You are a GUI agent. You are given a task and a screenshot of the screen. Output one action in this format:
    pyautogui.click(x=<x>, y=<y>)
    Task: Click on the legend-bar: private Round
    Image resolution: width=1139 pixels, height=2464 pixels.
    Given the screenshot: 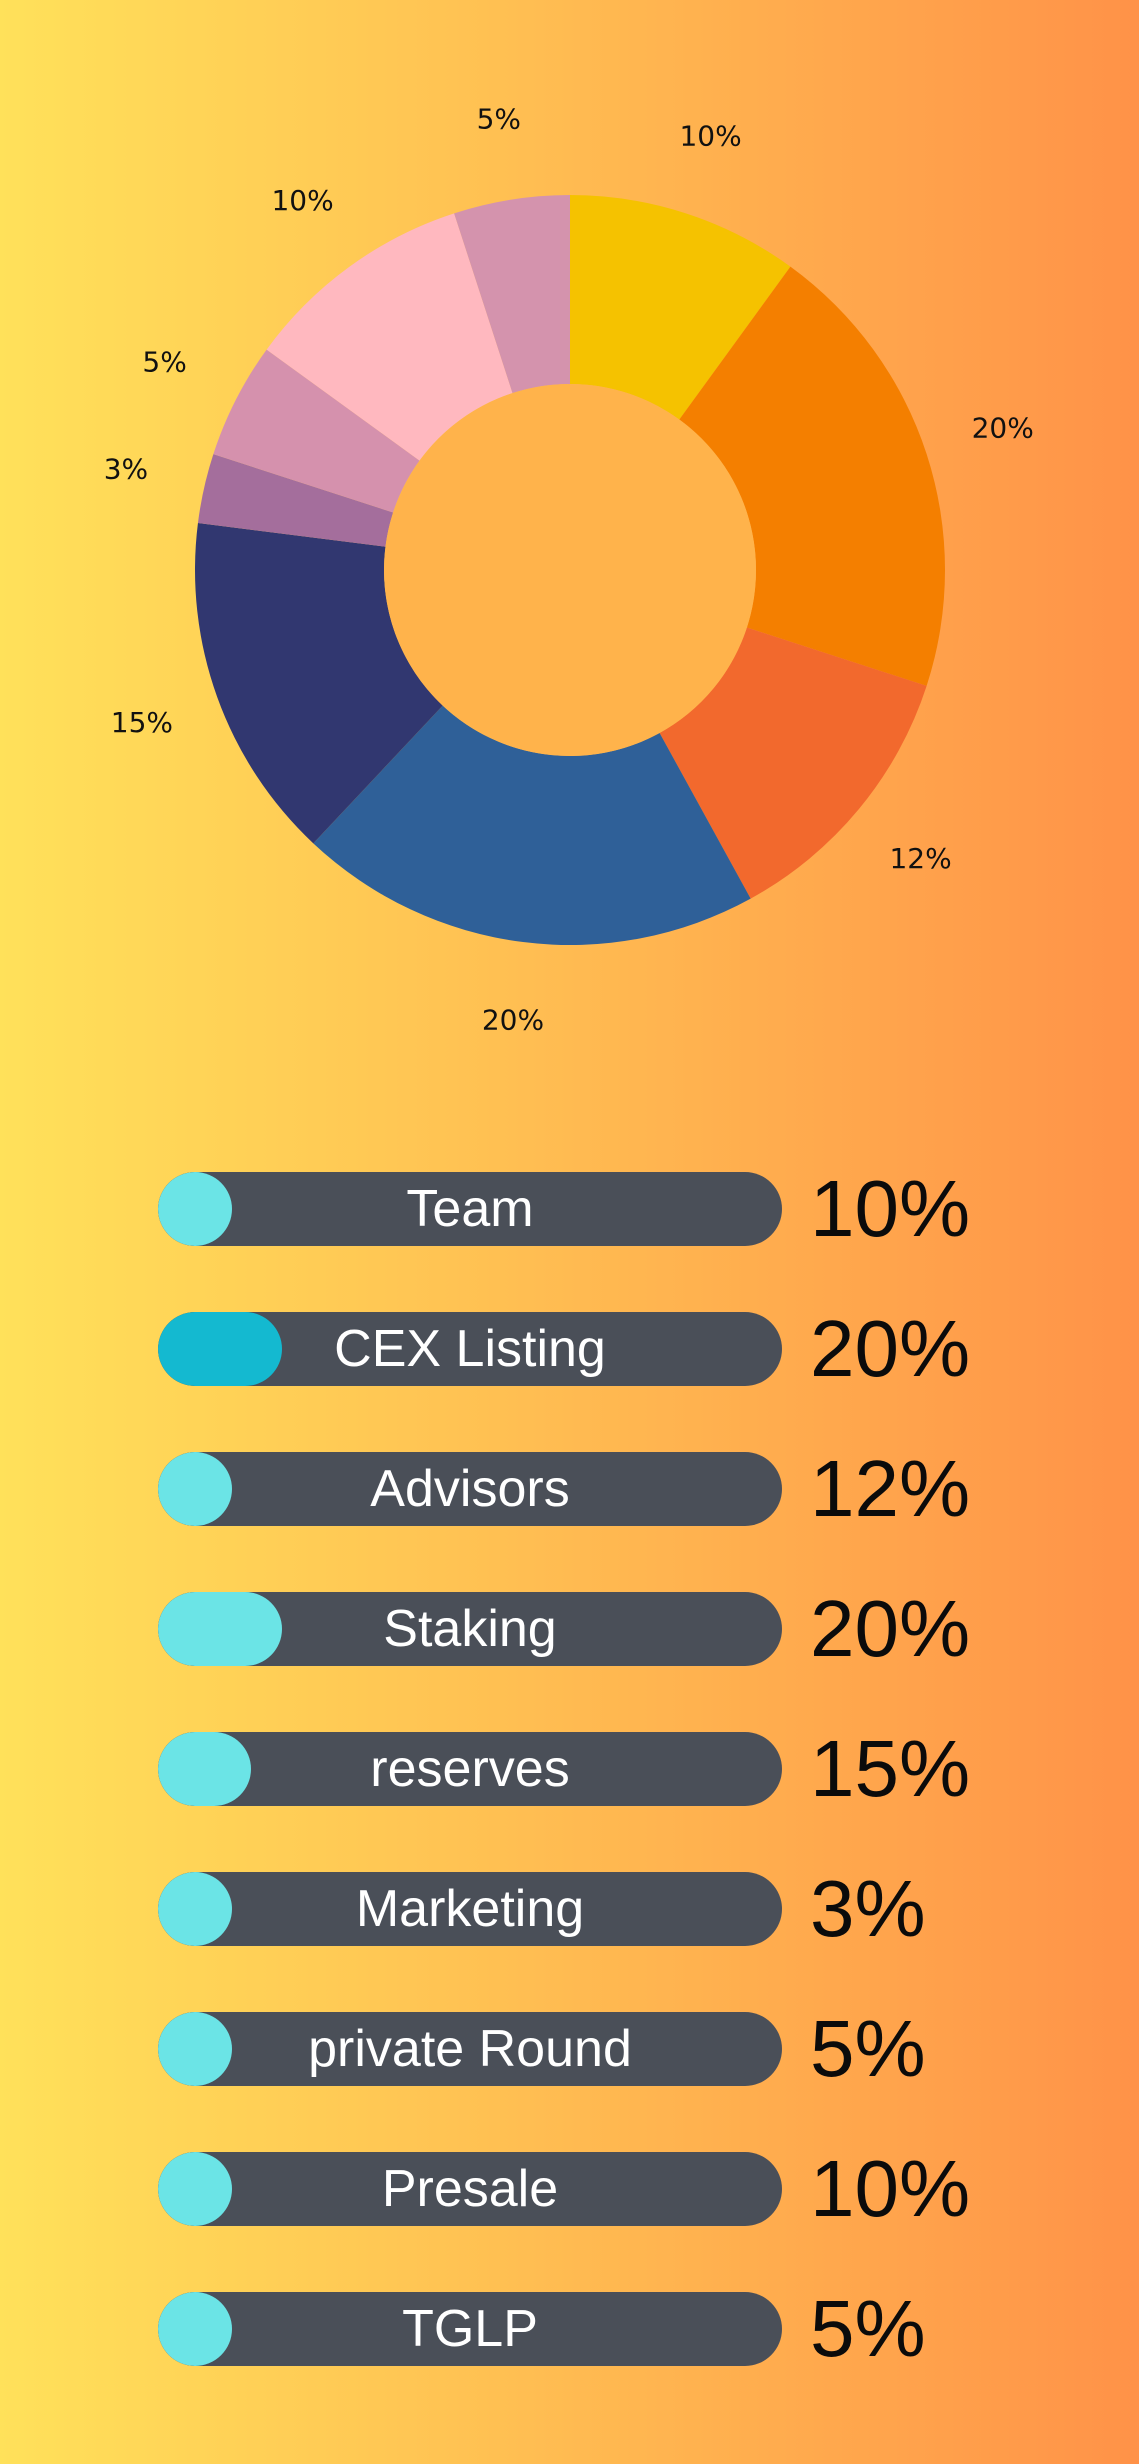 What is the action you would take?
    pyautogui.click(x=470, y=2049)
    